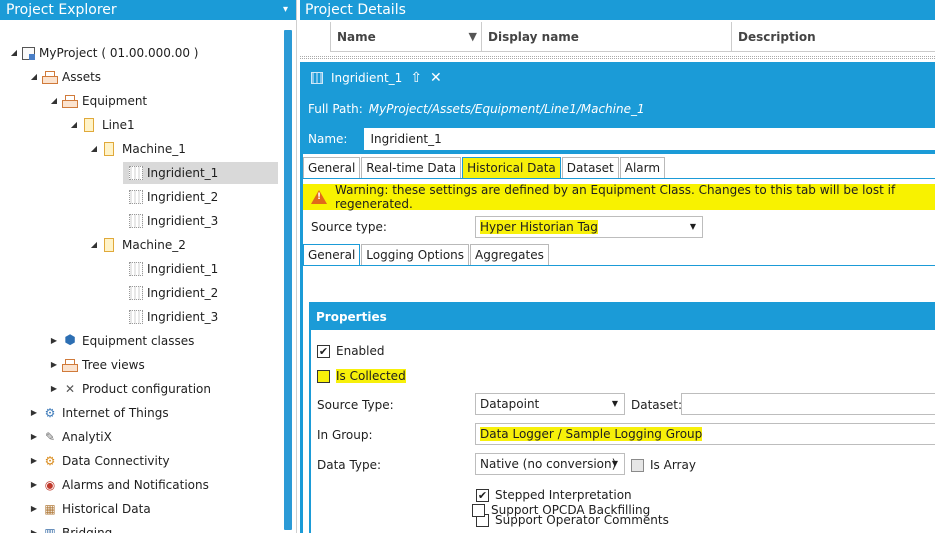 This screenshot has height=533, width=935. What do you see at coordinates (590, 167) in the screenshot?
I see `tab-dataset: Dataset` at bounding box center [590, 167].